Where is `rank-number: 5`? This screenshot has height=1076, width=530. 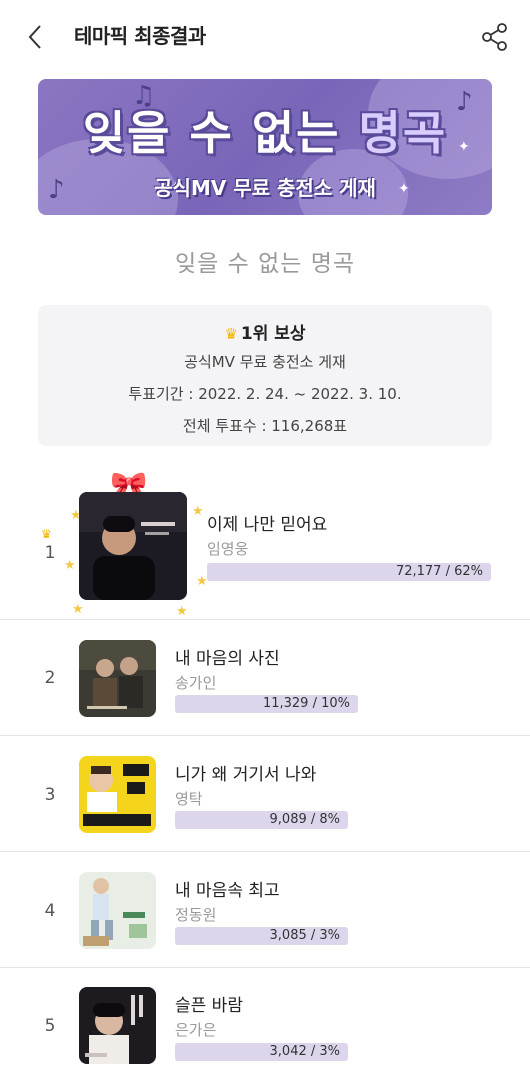 rank-number: 5 is located at coordinates (50, 1026).